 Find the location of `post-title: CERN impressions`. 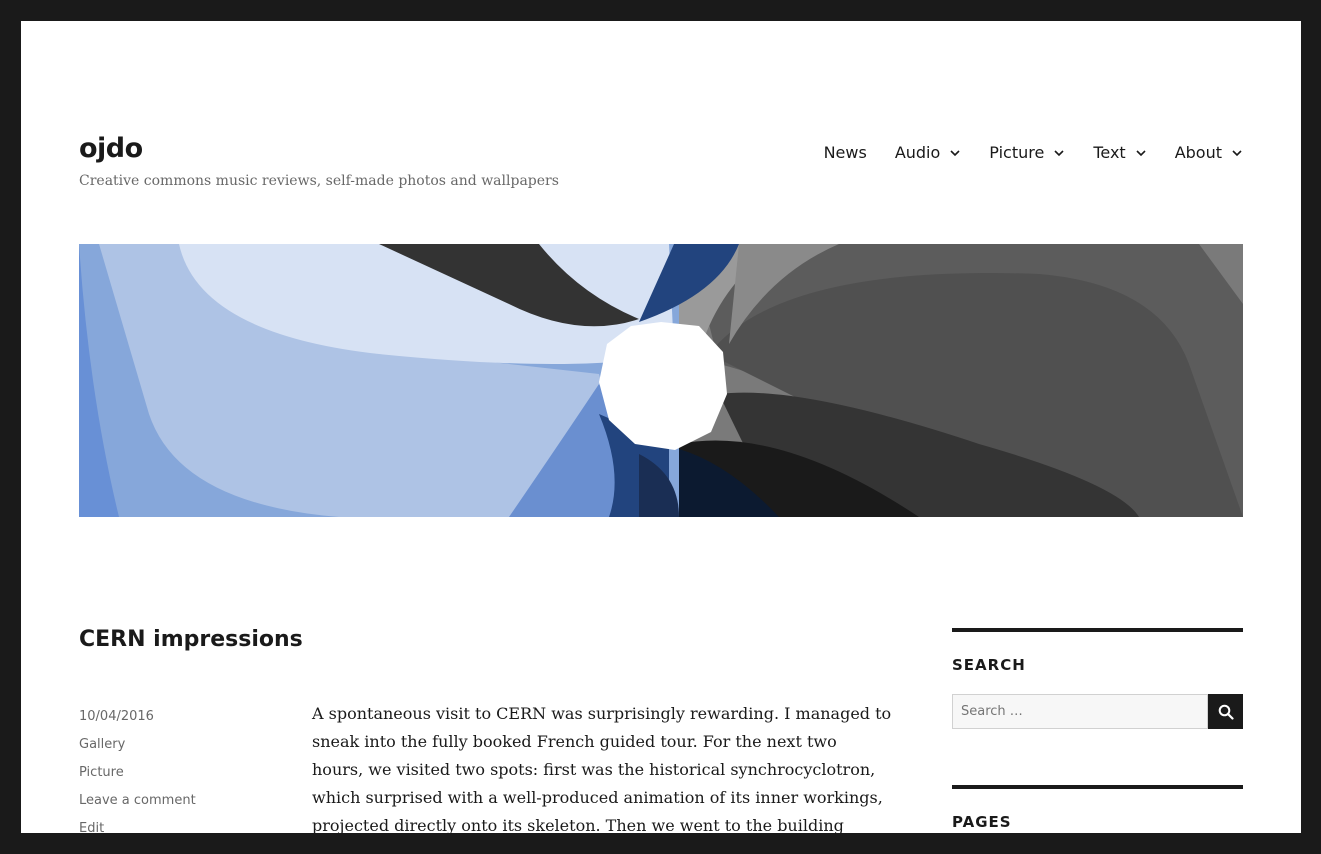

post-title: CERN impressions is located at coordinates (191, 639).